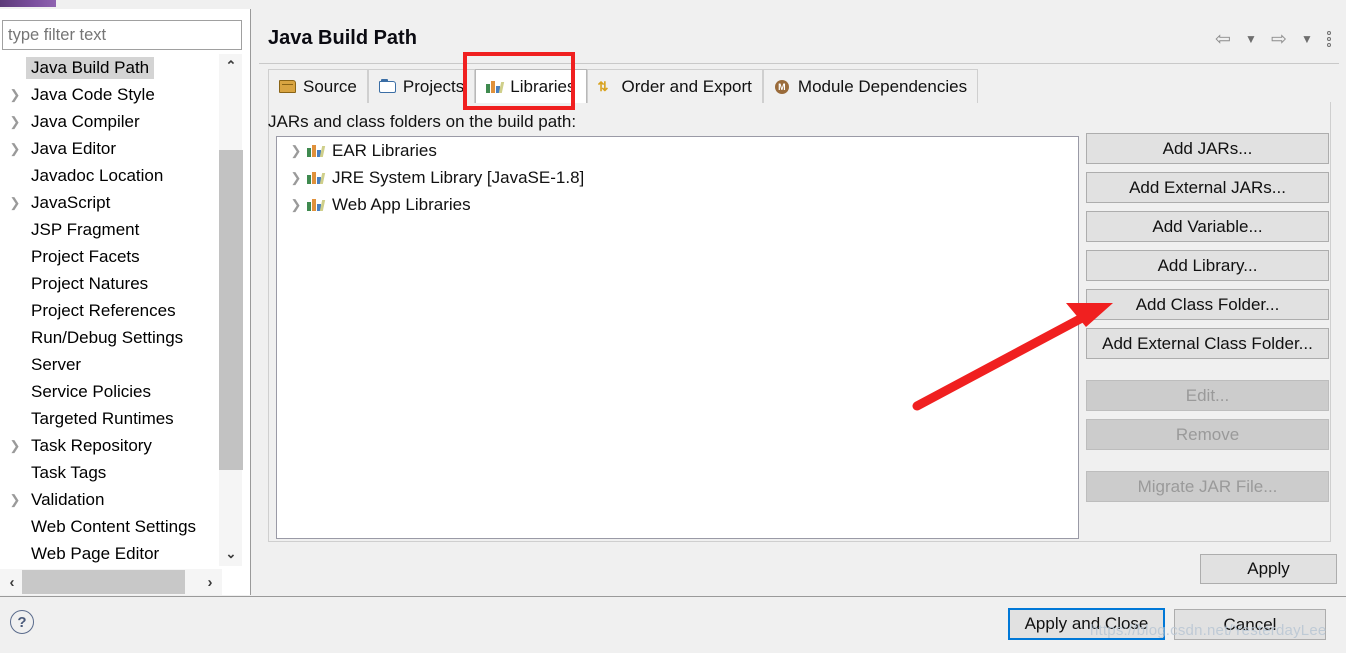  What do you see at coordinates (111, 499) in the screenshot?
I see `sidebar-item-validation: ❯ Validation` at bounding box center [111, 499].